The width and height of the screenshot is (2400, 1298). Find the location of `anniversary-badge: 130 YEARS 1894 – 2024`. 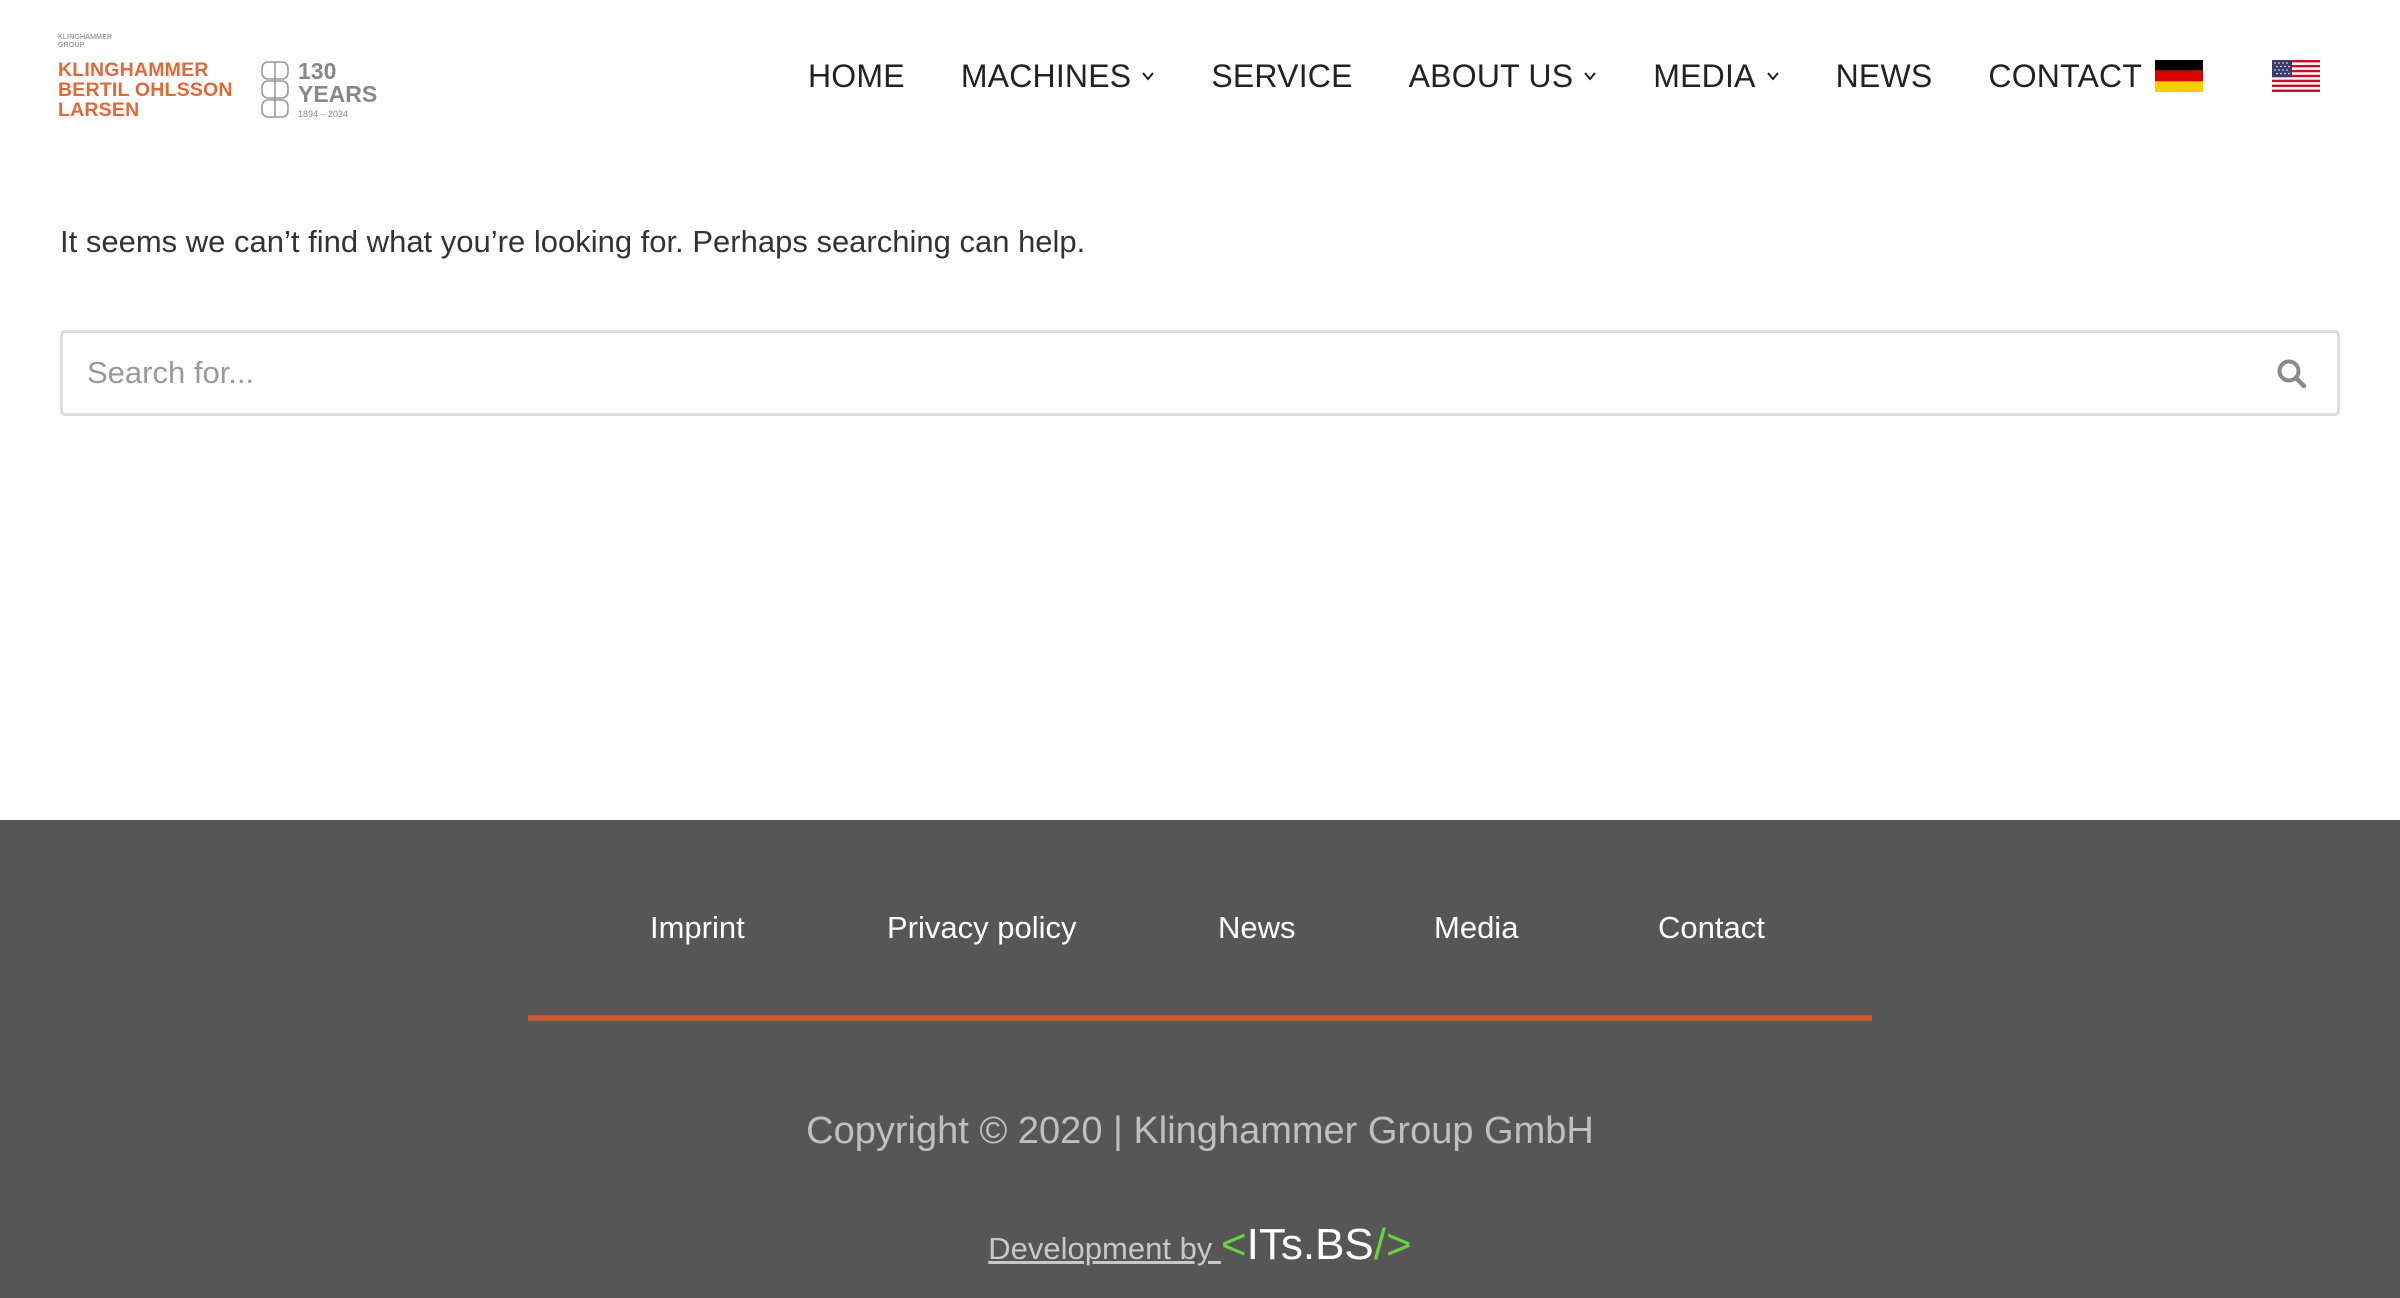

anniversary-badge: 130 YEARS 1894 – 2024 is located at coordinates (337, 90).